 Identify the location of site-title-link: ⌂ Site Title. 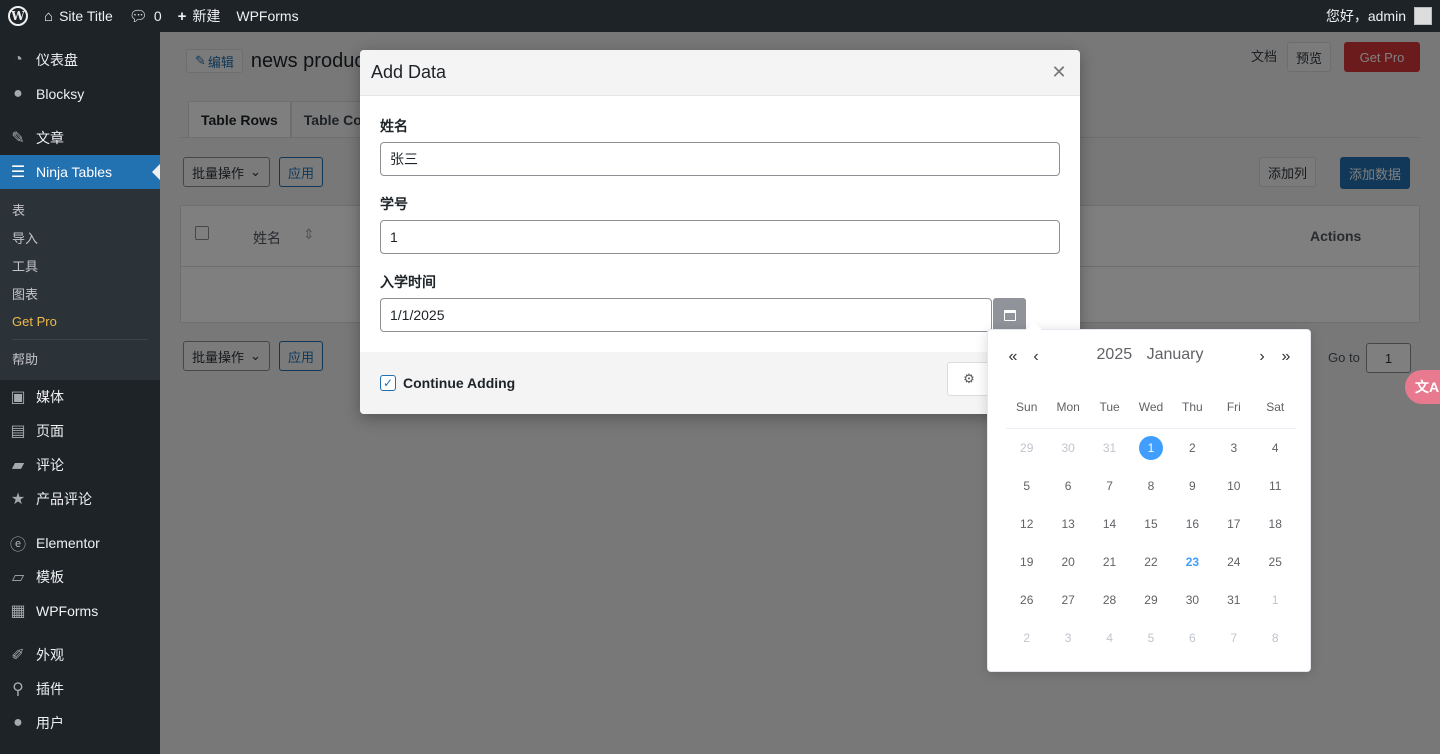
(78, 16).